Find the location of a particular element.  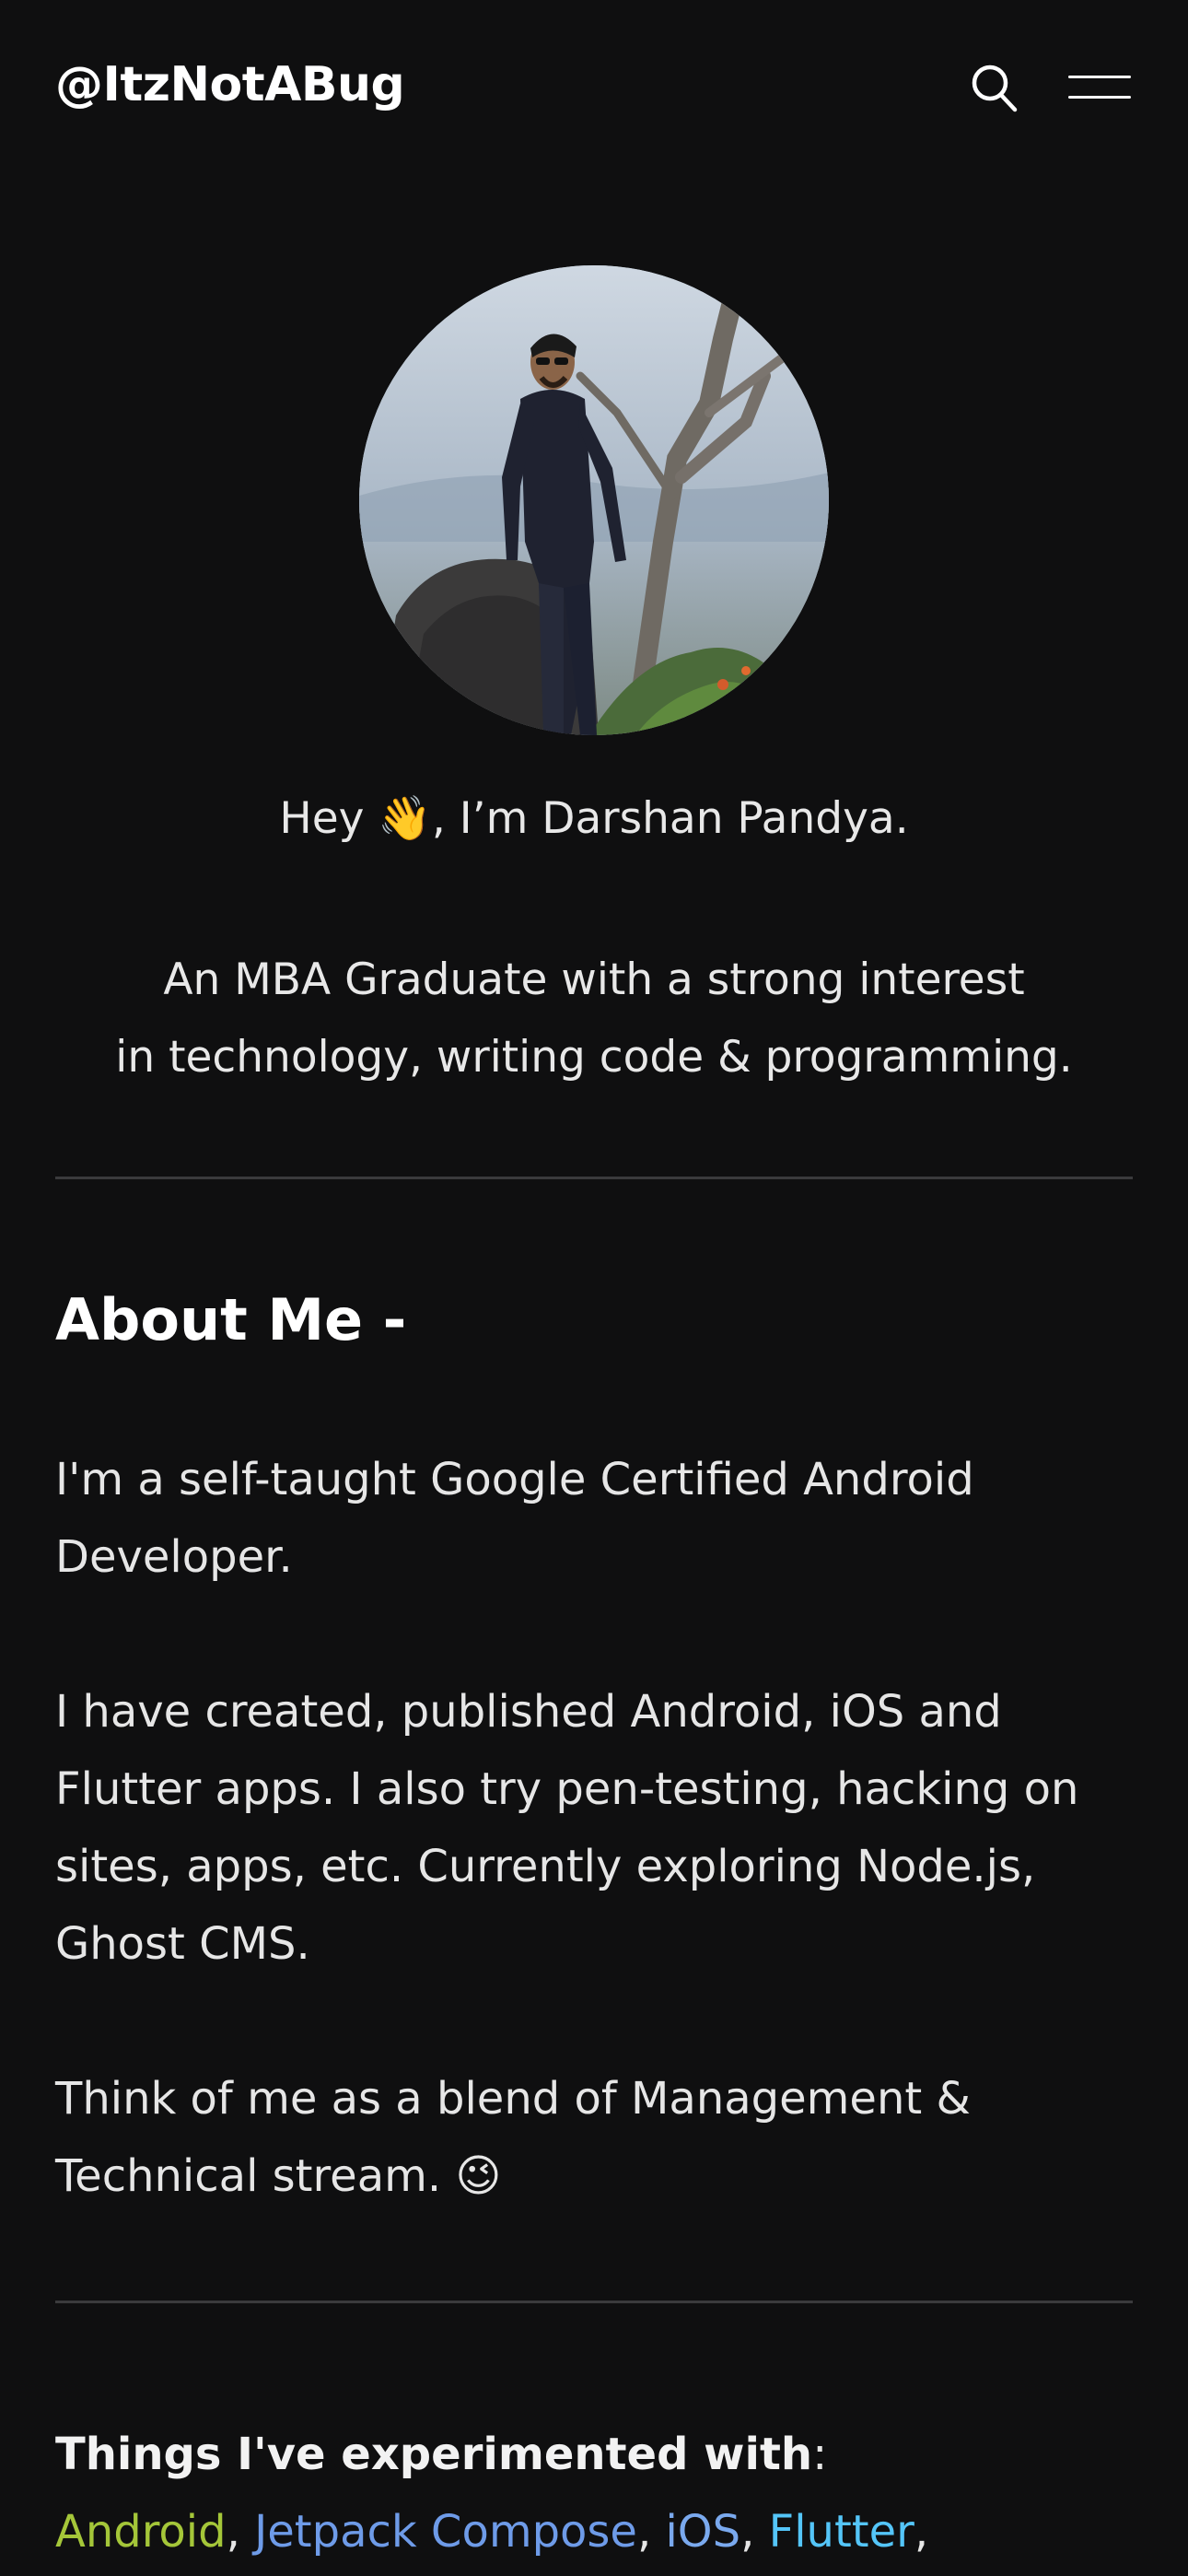

greeting-prefix: Hey is located at coordinates (329, 818).